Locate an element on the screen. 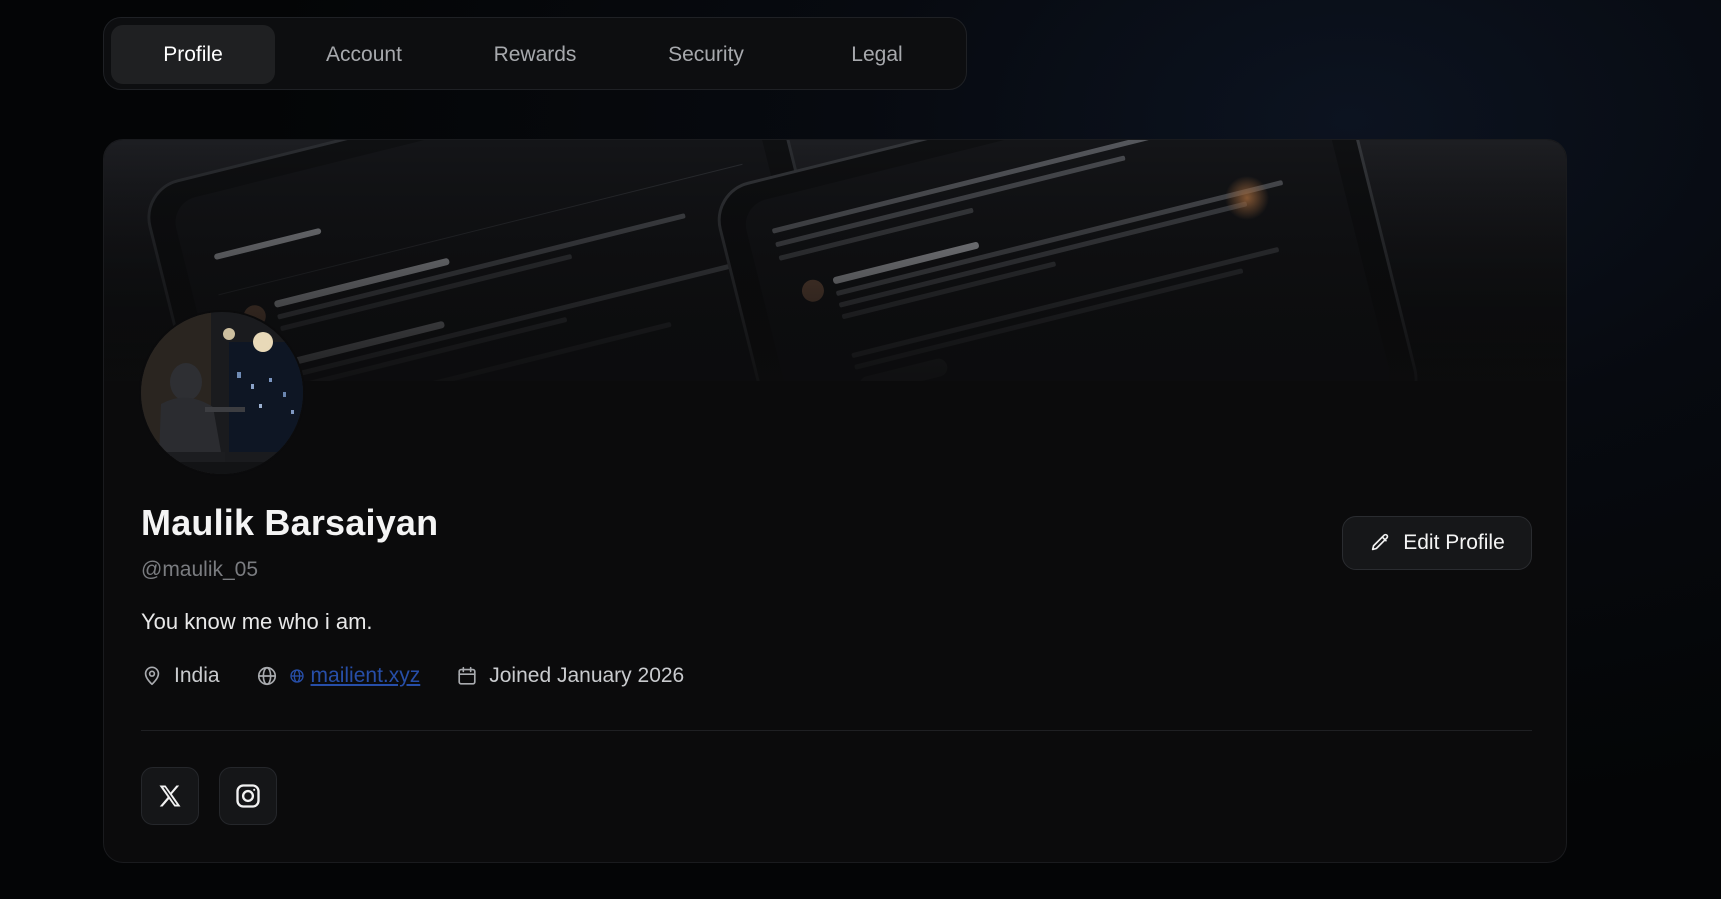 This screenshot has width=1721, height=899. avatar is located at coordinates (222, 393).